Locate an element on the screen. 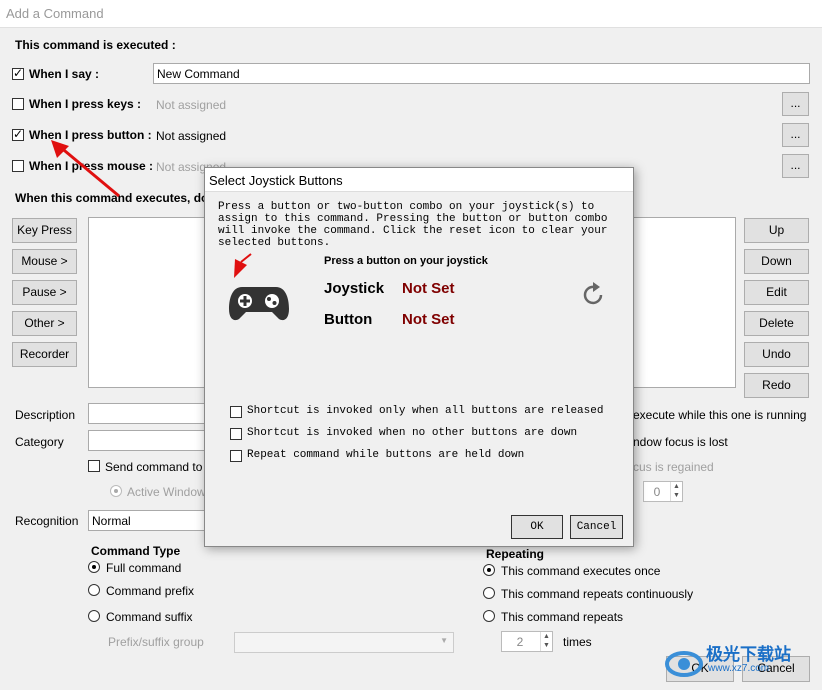  full-command-radio is located at coordinates (94, 567).